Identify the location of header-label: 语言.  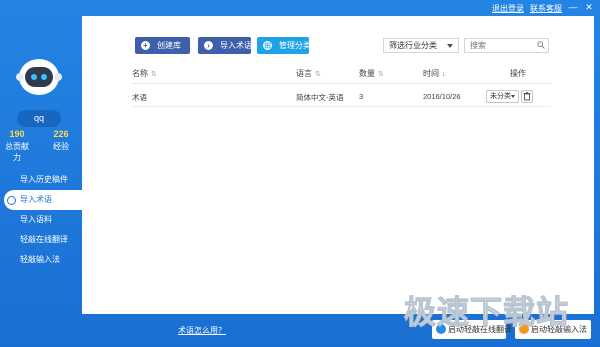
(304, 73).